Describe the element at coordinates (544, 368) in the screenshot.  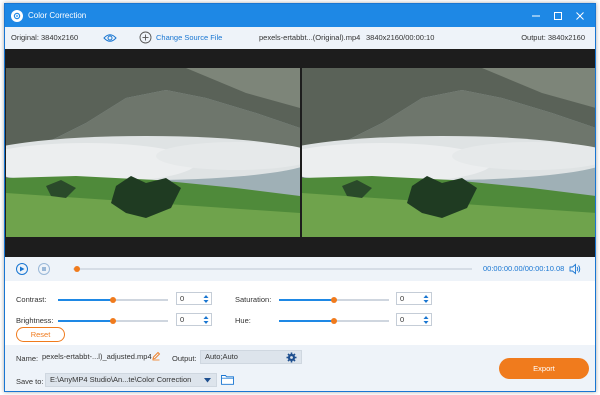
I see `export-button: Export` at that location.